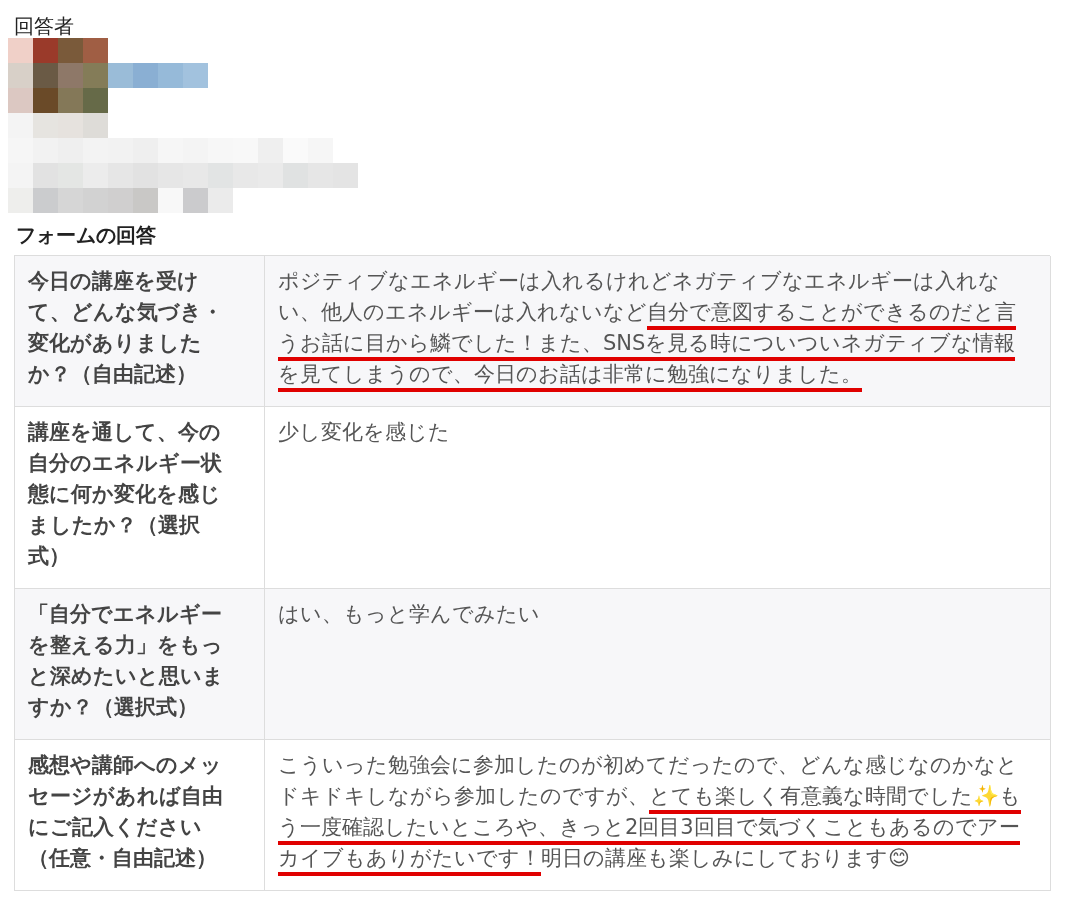 The width and height of the screenshot is (1070, 921). I want to click on question-cell: 感想や講師へのメッセージがあれば自由にご記入ください（任意・自由記述）, so click(140, 815).